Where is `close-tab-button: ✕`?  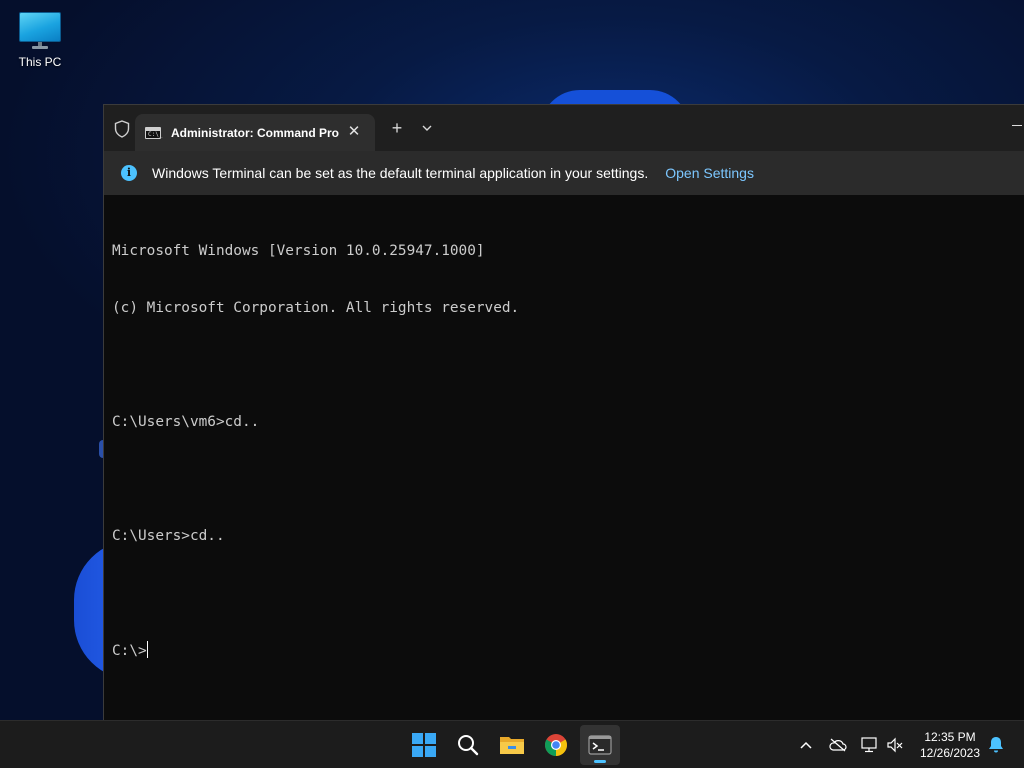 close-tab-button: ✕ is located at coordinates (354, 132).